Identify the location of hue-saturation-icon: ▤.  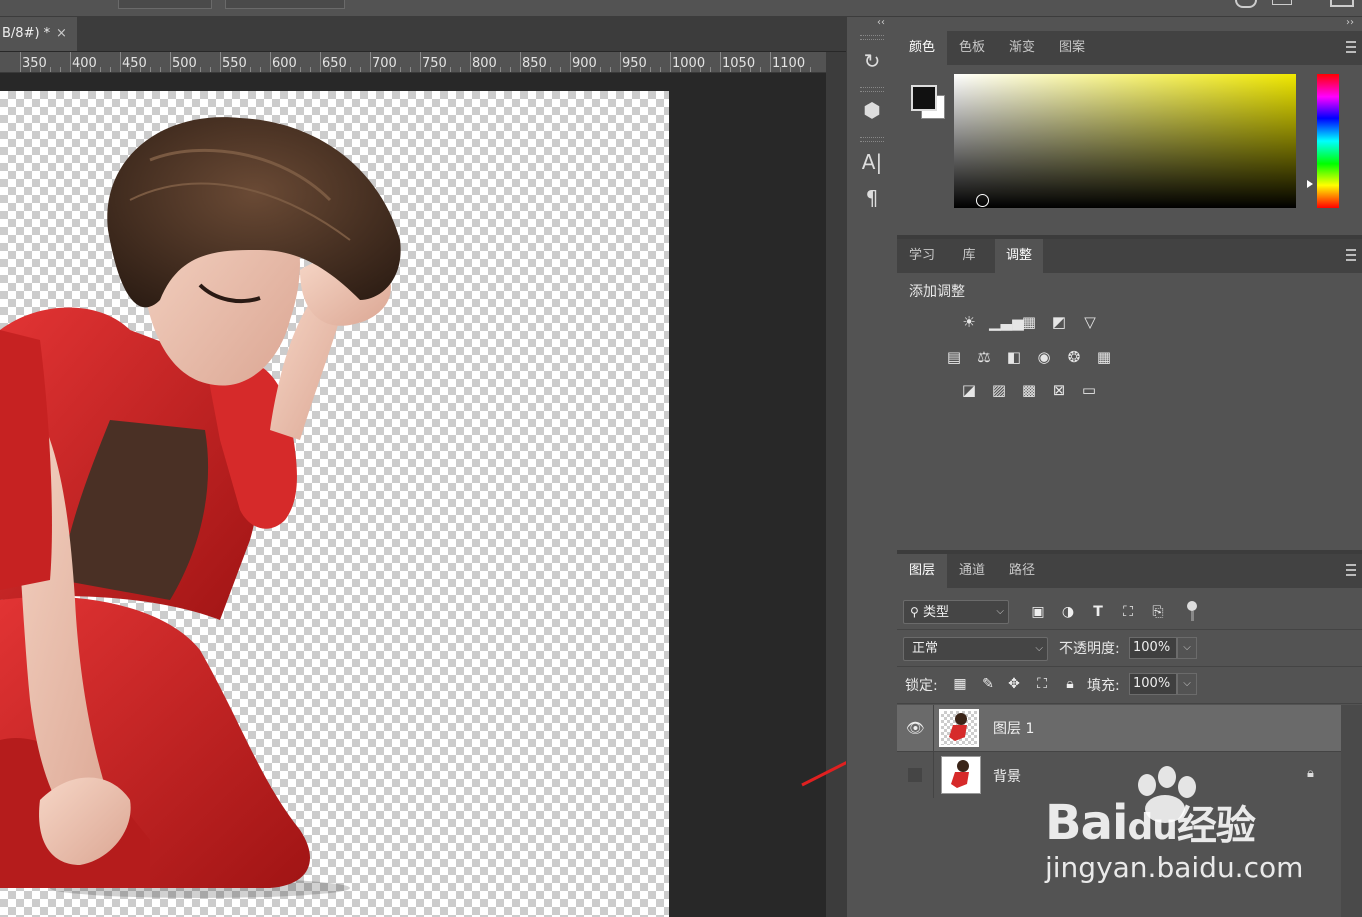
(954, 357).